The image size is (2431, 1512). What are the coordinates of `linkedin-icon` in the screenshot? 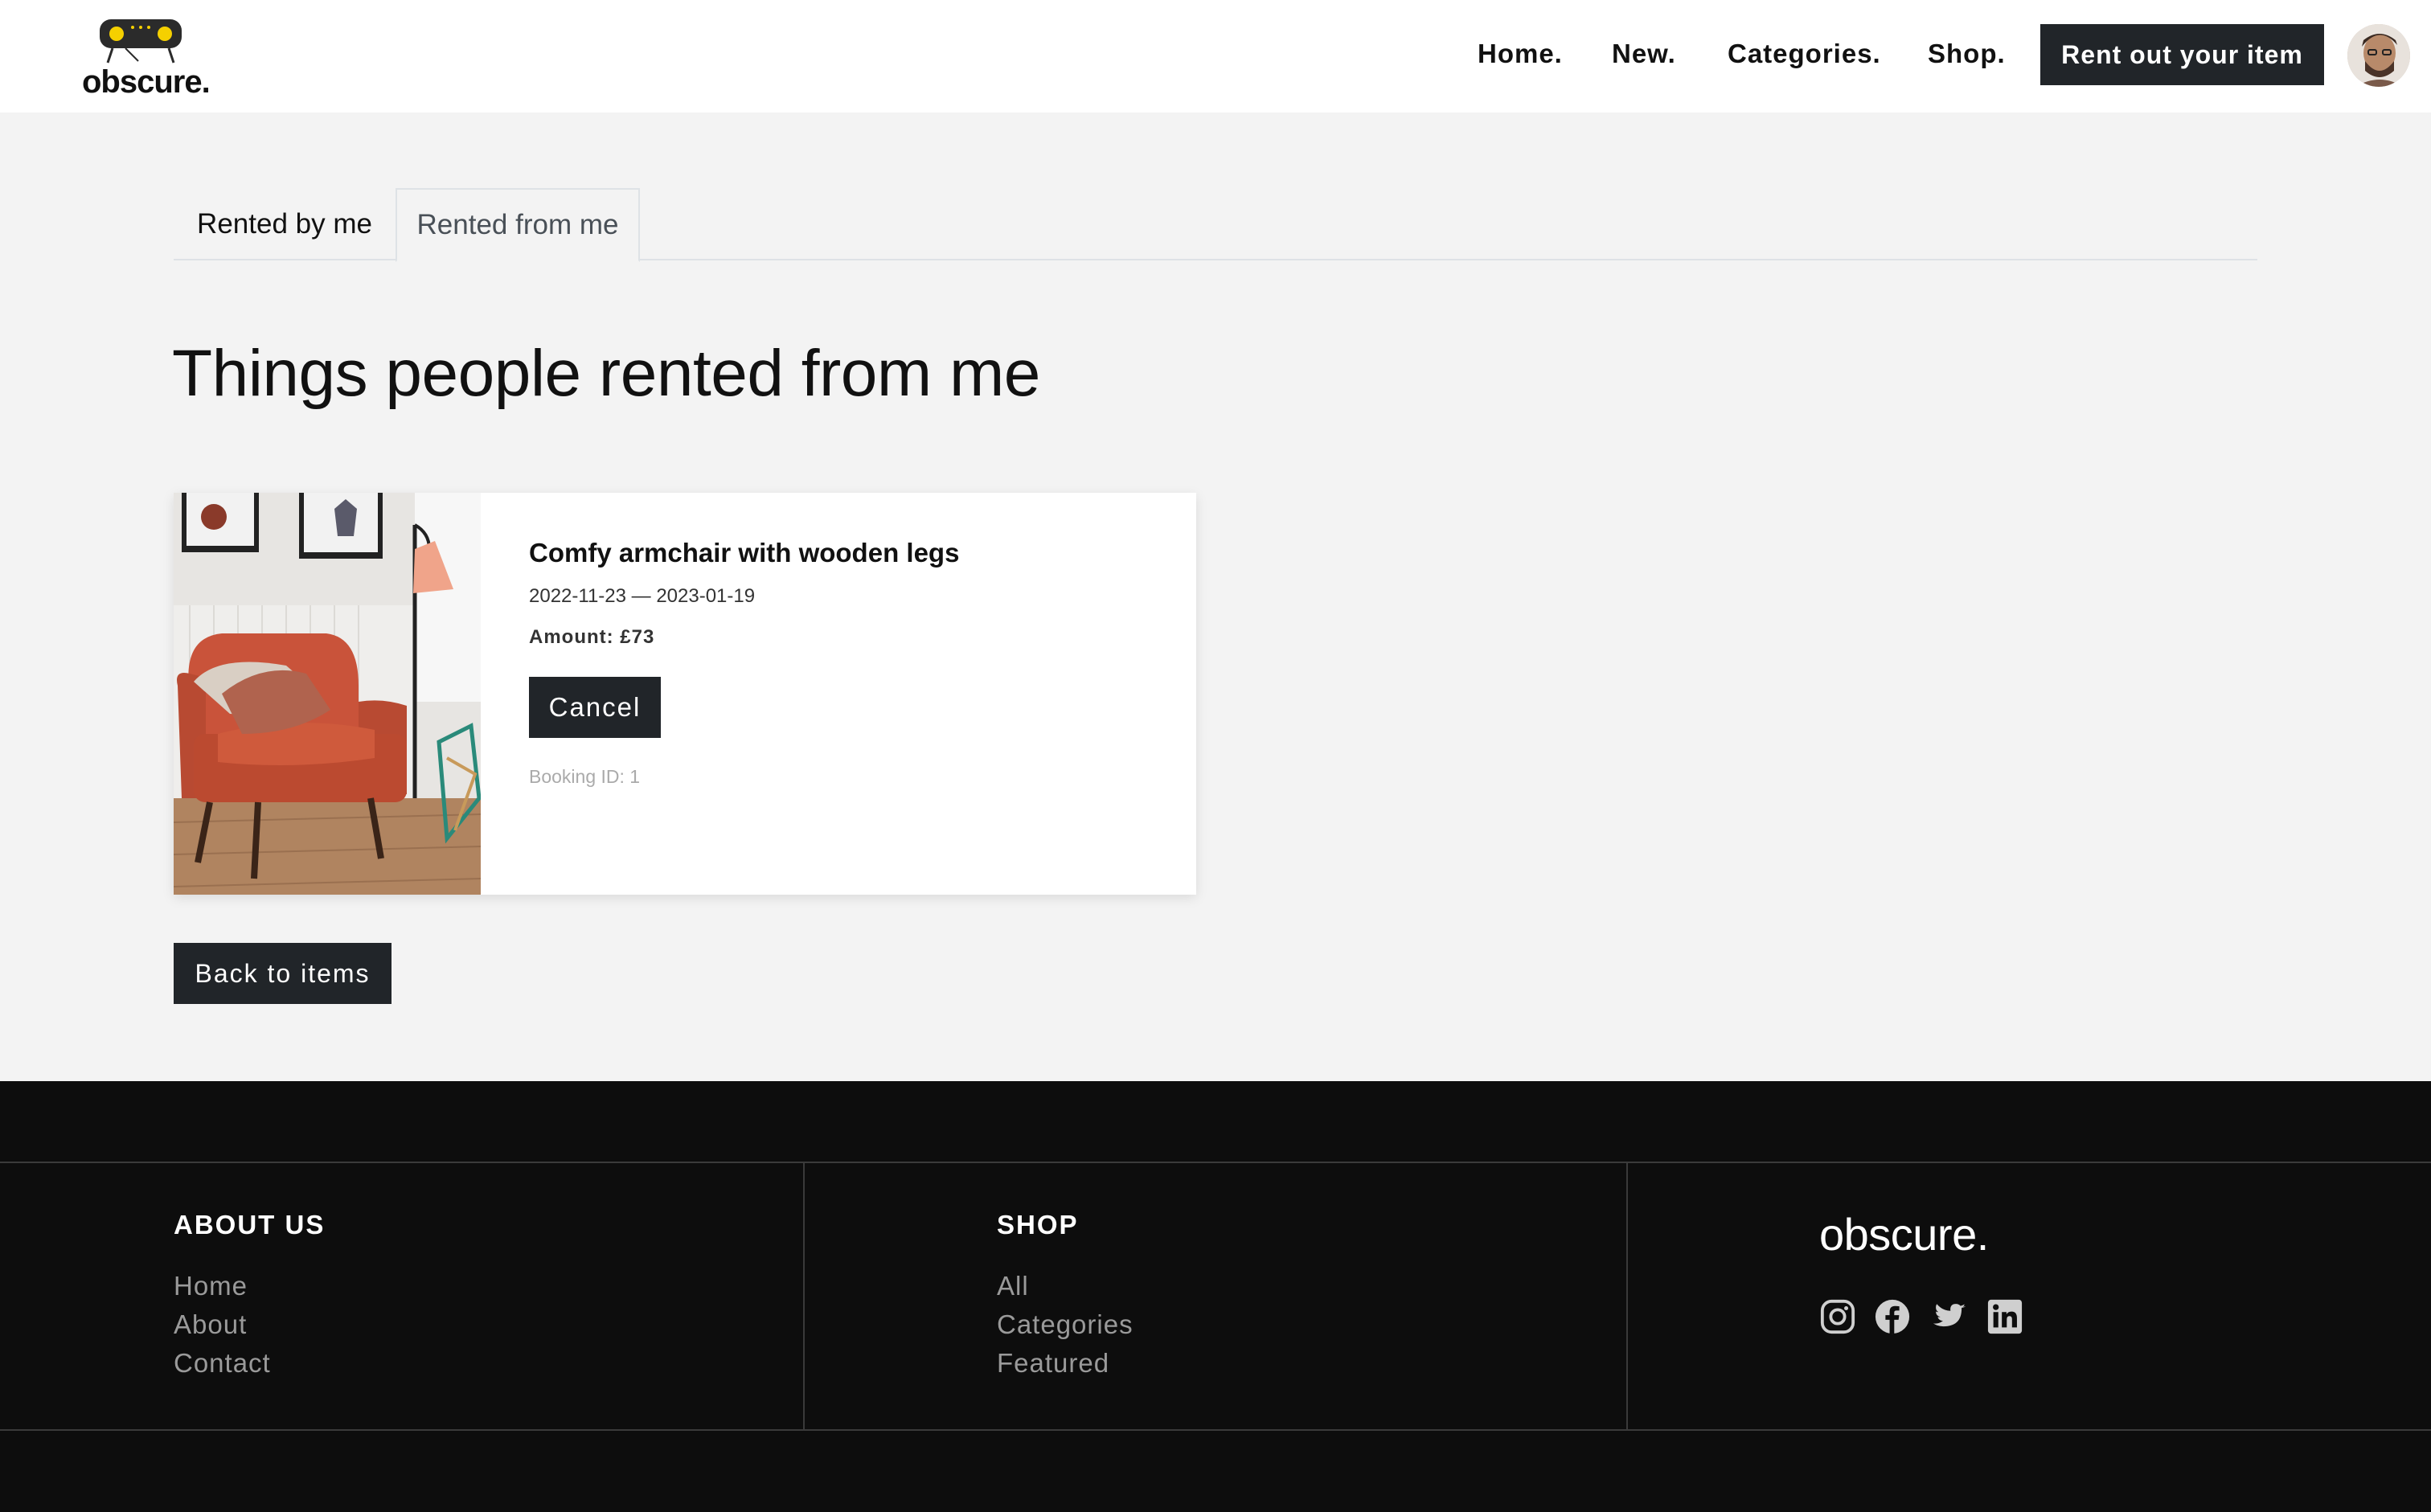 It's located at (2004, 1316).